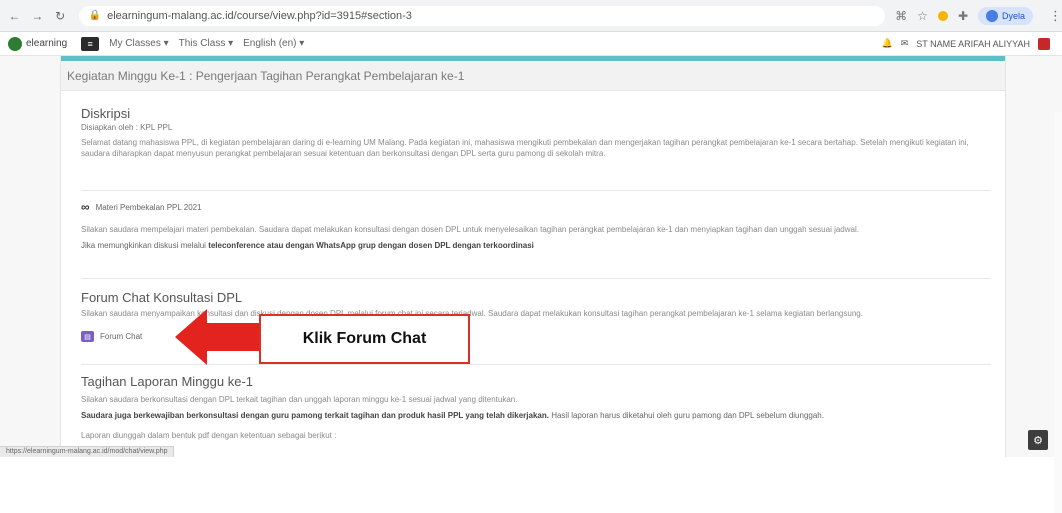 The image size is (1062, 513). What do you see at coordinates (121, 336) in the screenshot?
I see `forum-chat-label: Forum Chat` at bounding box center [121, 336].